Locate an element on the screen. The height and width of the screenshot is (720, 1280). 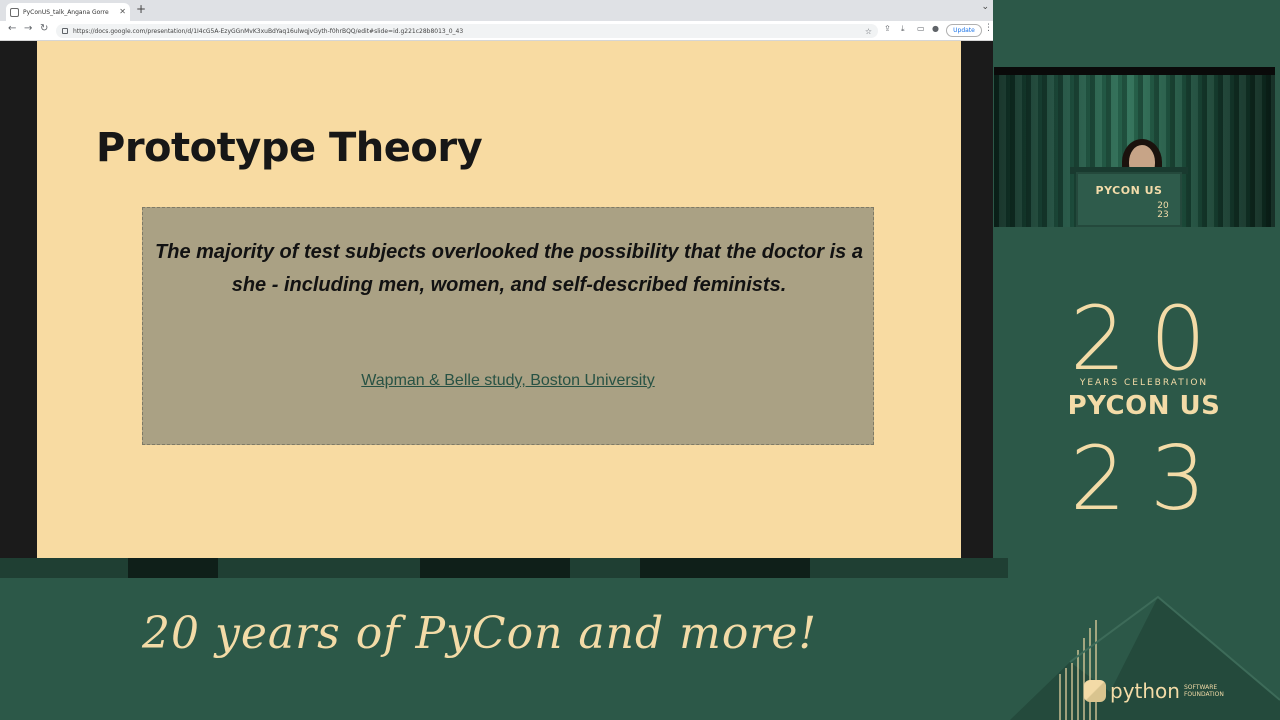
year-bottom: 23 is located at coordinates (1150, 478).